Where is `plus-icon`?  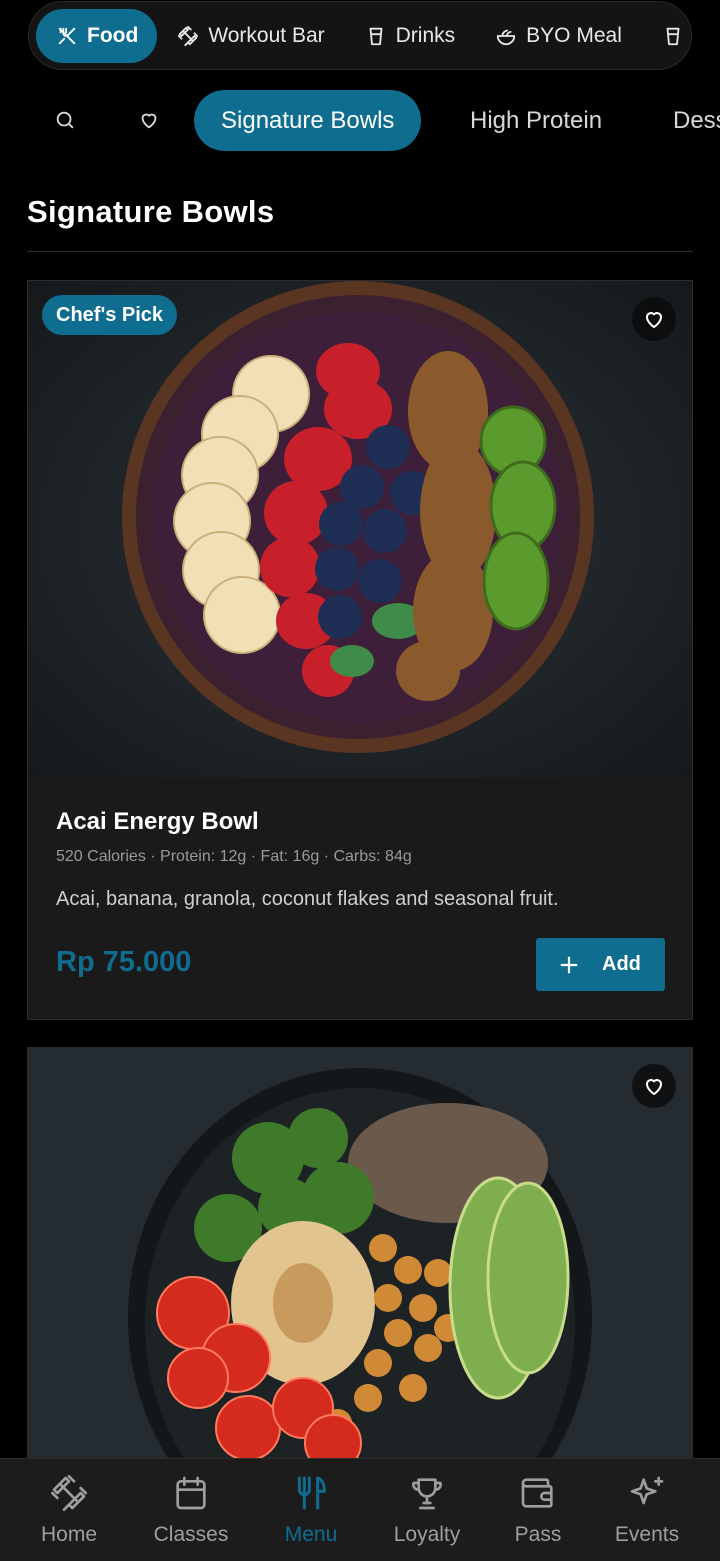
plus-icon is located at coordinates (569, 964).